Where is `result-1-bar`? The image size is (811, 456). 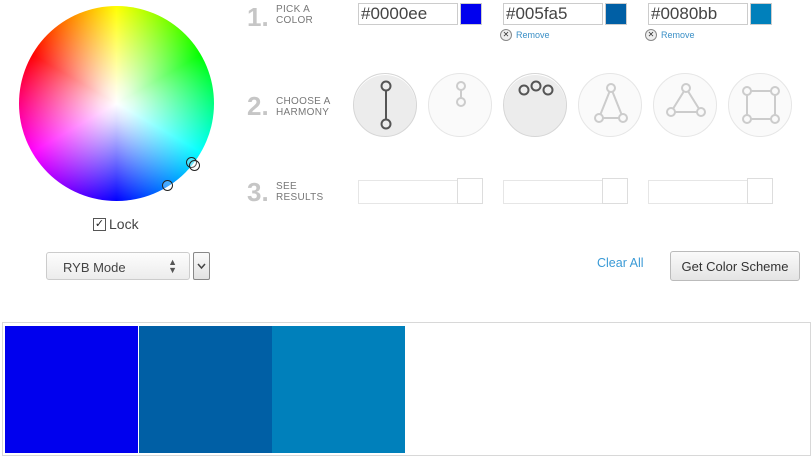 result-1-bar is located at coordinates (408, 192).